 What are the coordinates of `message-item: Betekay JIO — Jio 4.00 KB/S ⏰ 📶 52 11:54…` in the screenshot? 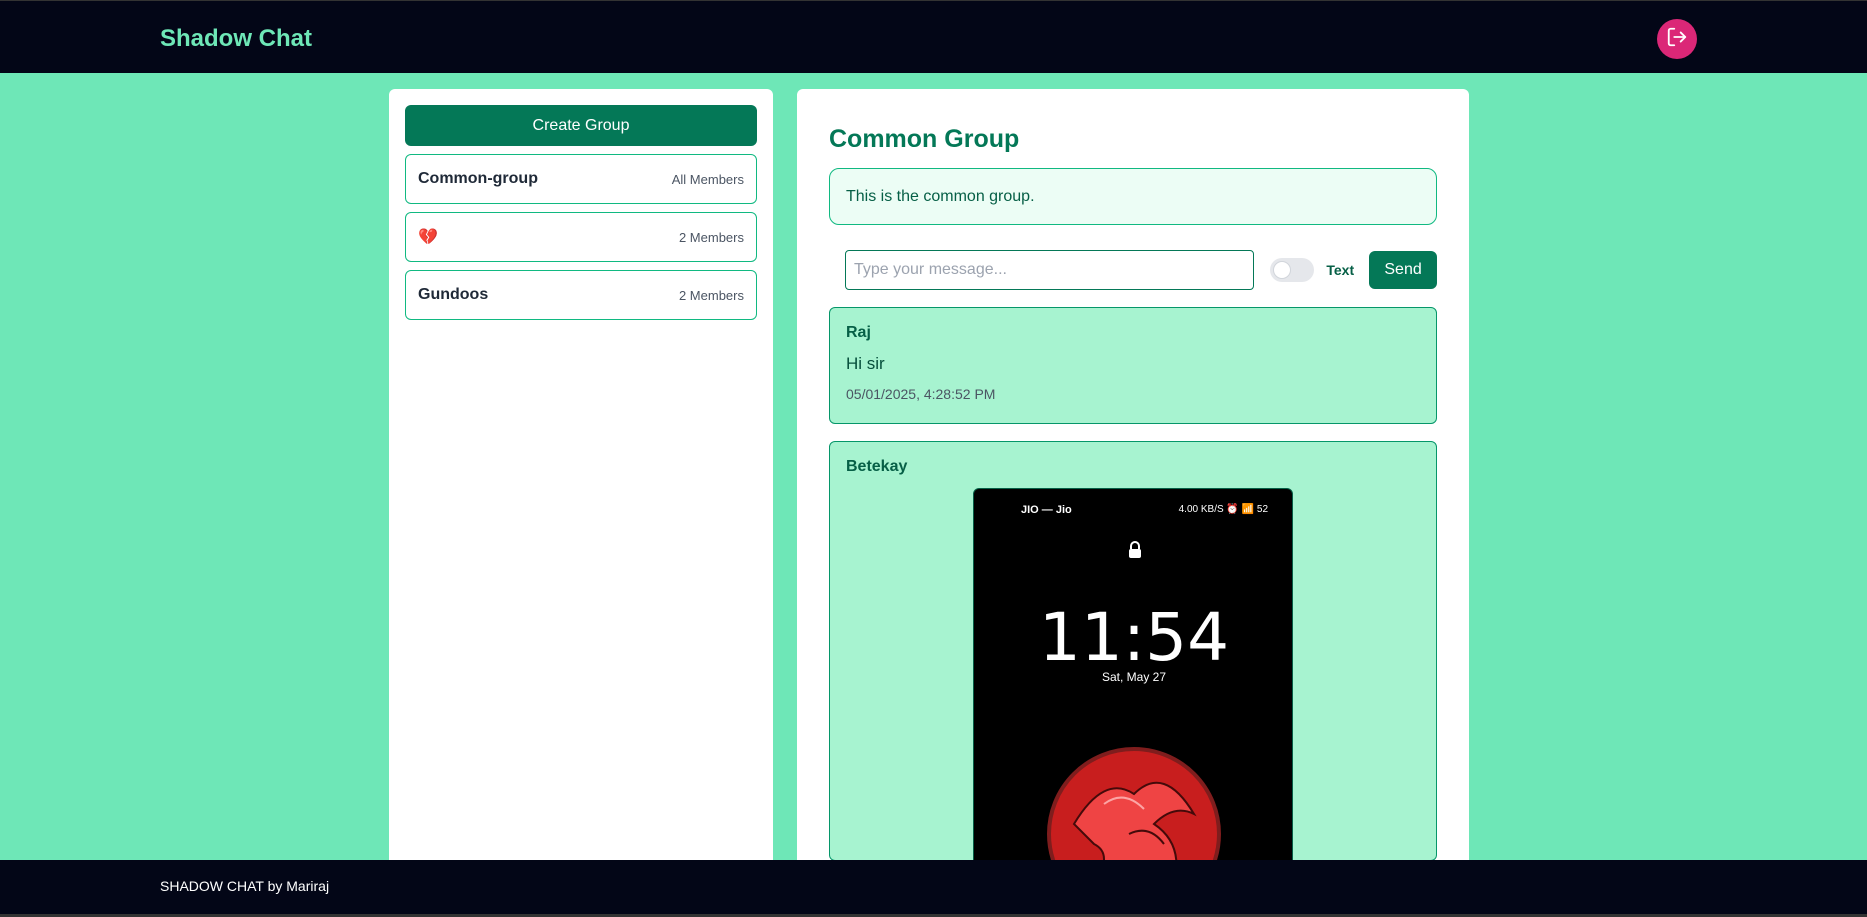 It's located at (1133, 650).